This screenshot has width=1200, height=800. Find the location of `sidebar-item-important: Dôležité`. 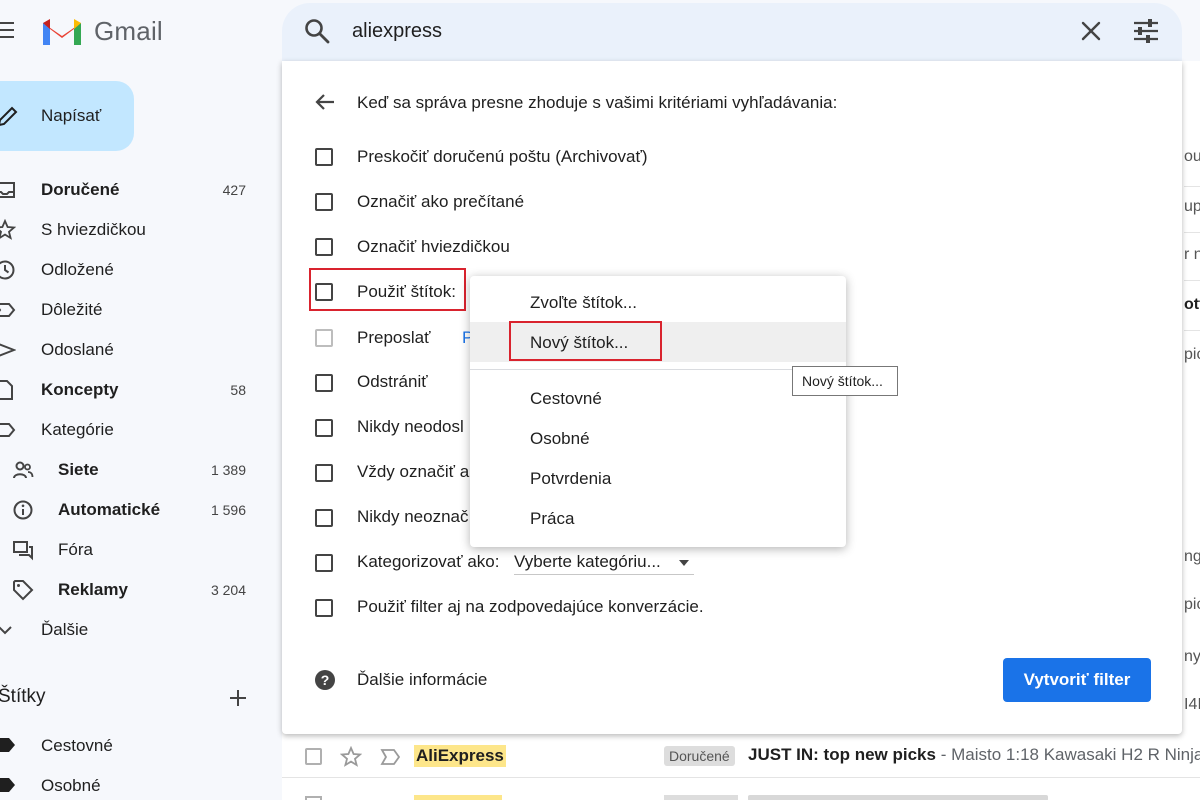

sidebar-item-important: Dôležité is located at coordinates (130, 310).